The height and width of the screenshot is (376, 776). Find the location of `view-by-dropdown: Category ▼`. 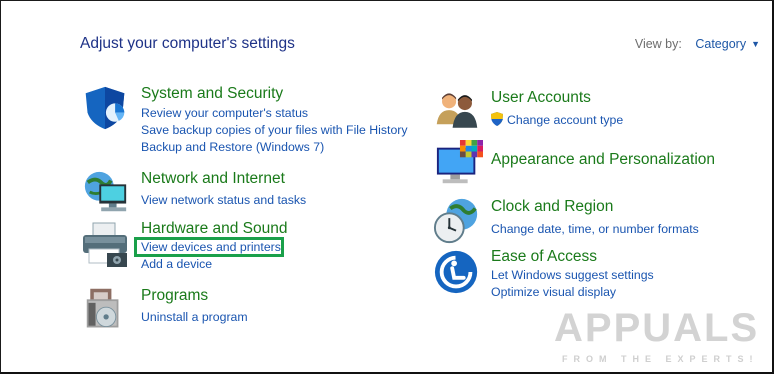

view-by-dropdown: Category ▼ is located at coordinates (727, 44).